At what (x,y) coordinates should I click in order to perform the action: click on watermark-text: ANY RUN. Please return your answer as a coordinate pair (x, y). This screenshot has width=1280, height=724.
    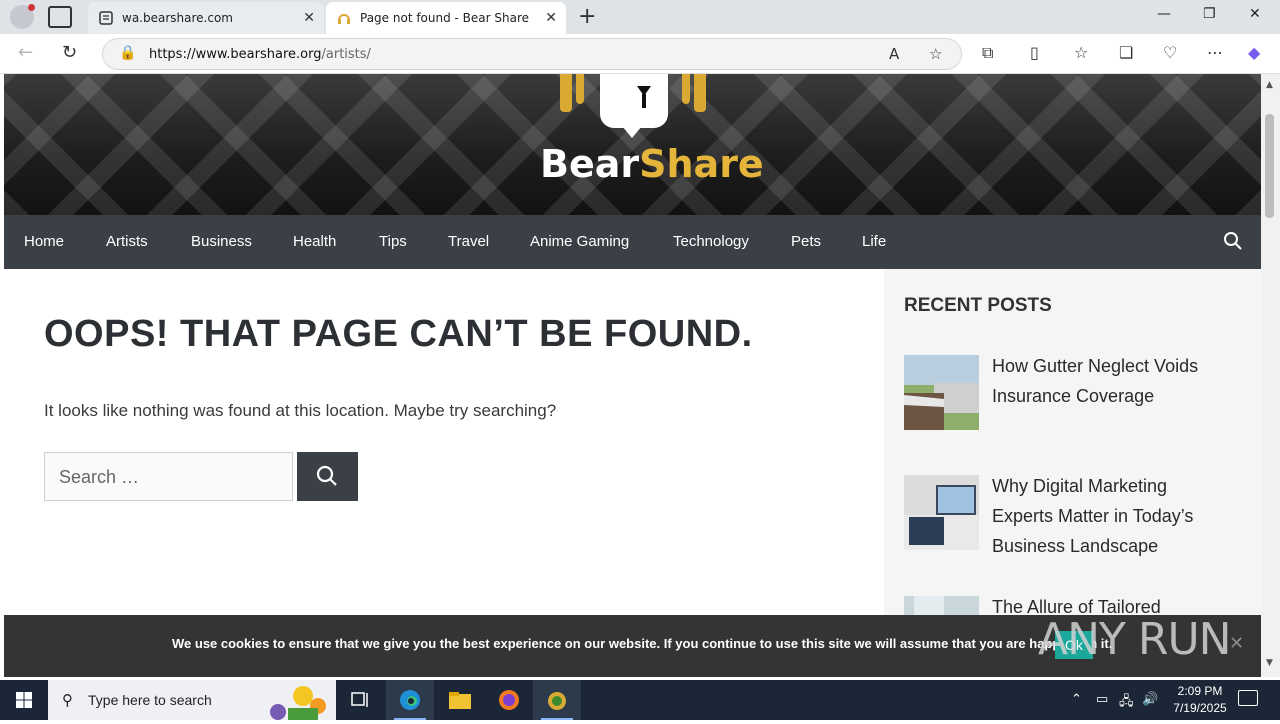
    Looking at the image, I should click on (1135, 639).